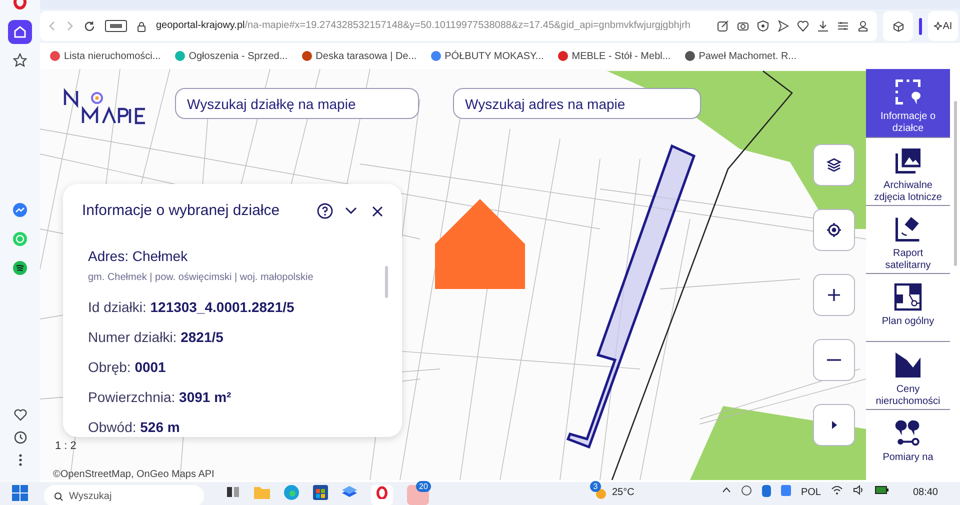  I want to click on weather-badge: 3, so click(595, 486).